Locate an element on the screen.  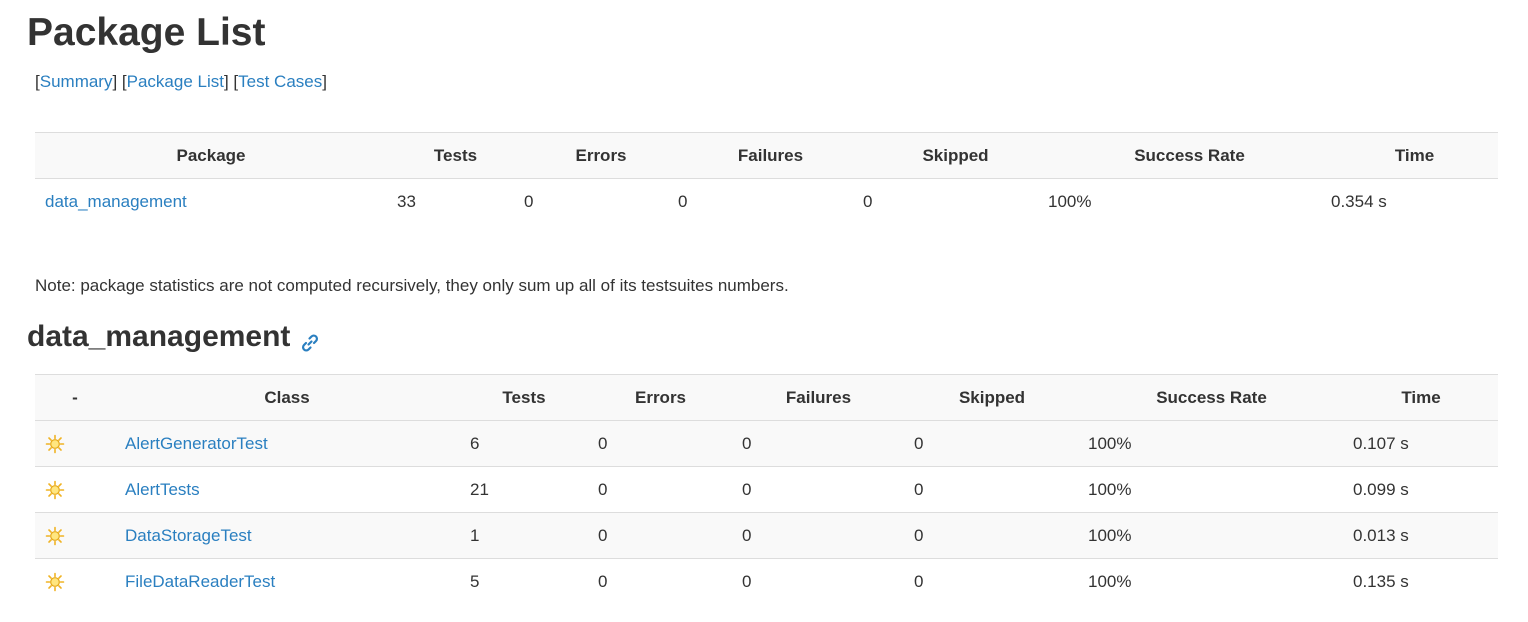
nav-summary-link: Summary is located at coordinates (76, 81).